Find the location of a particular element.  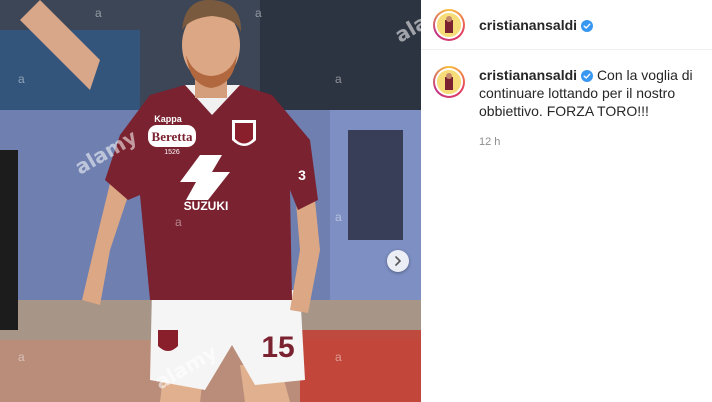

sleeve-number: 3 is located at coordinates (302, 175).